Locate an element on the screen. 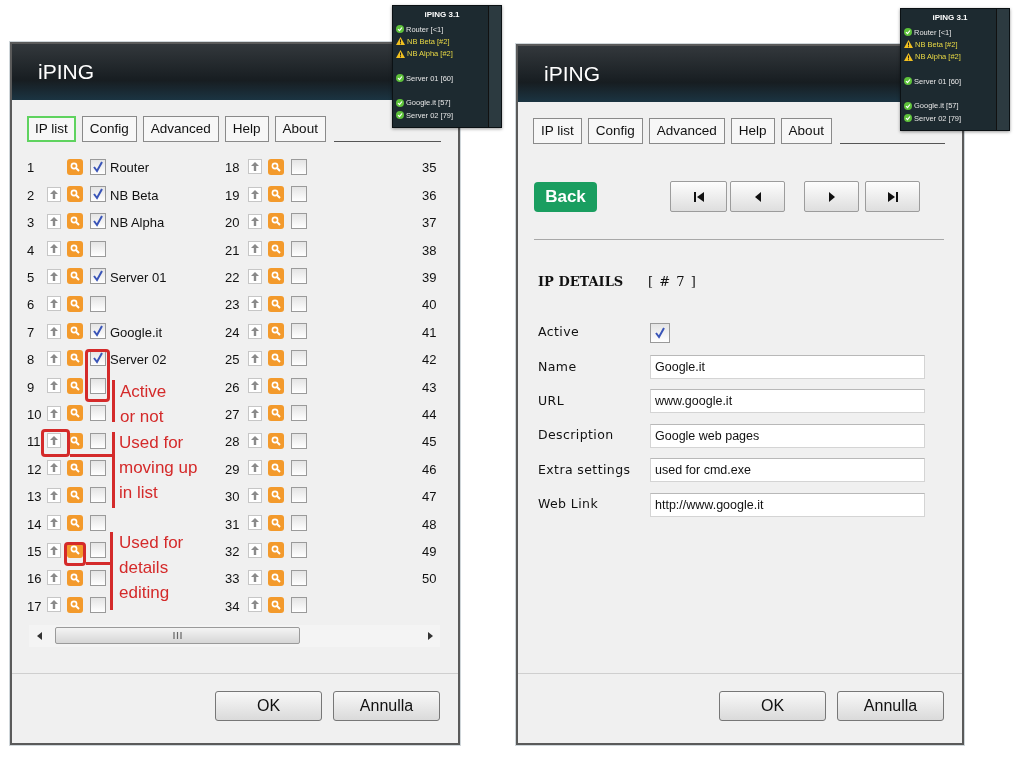 The height and width of the screenshot is (763, 1020). first-record-button is located at coordinates (698, 196).